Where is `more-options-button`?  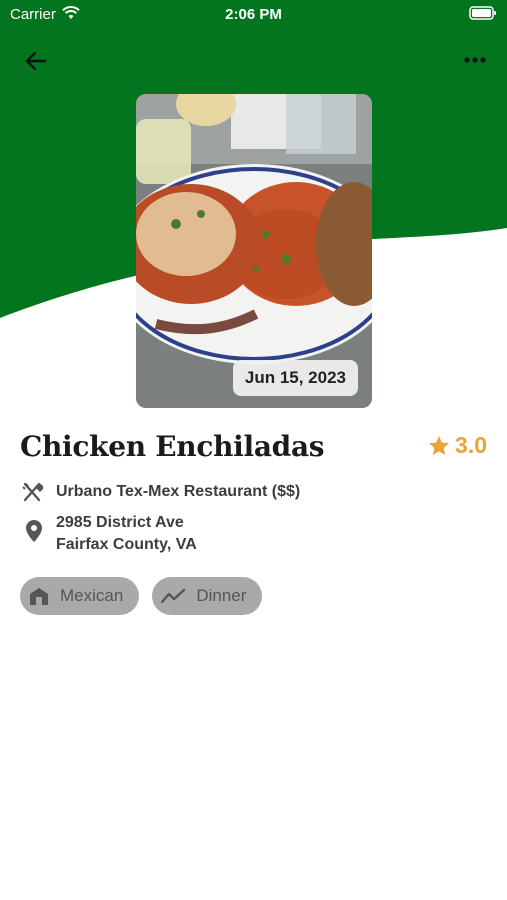
more-options-button is located at coordinates (475, 61).